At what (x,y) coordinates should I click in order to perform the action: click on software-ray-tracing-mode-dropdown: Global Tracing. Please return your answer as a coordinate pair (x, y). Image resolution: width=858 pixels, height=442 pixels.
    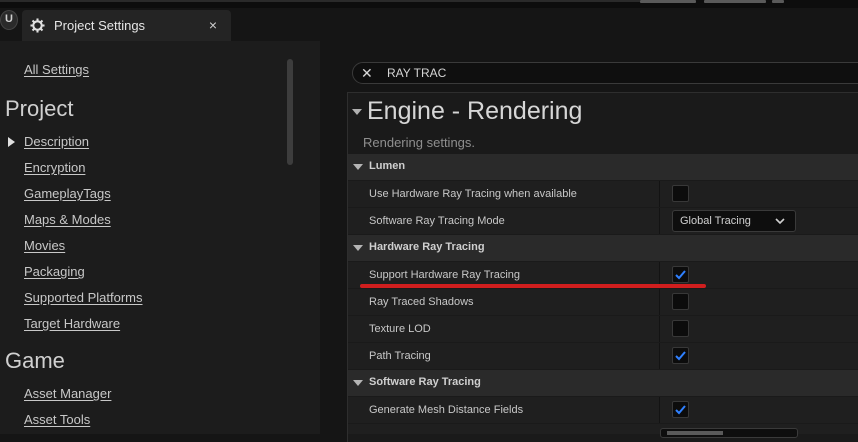
    Looking at the image, I should click on (734, 221).